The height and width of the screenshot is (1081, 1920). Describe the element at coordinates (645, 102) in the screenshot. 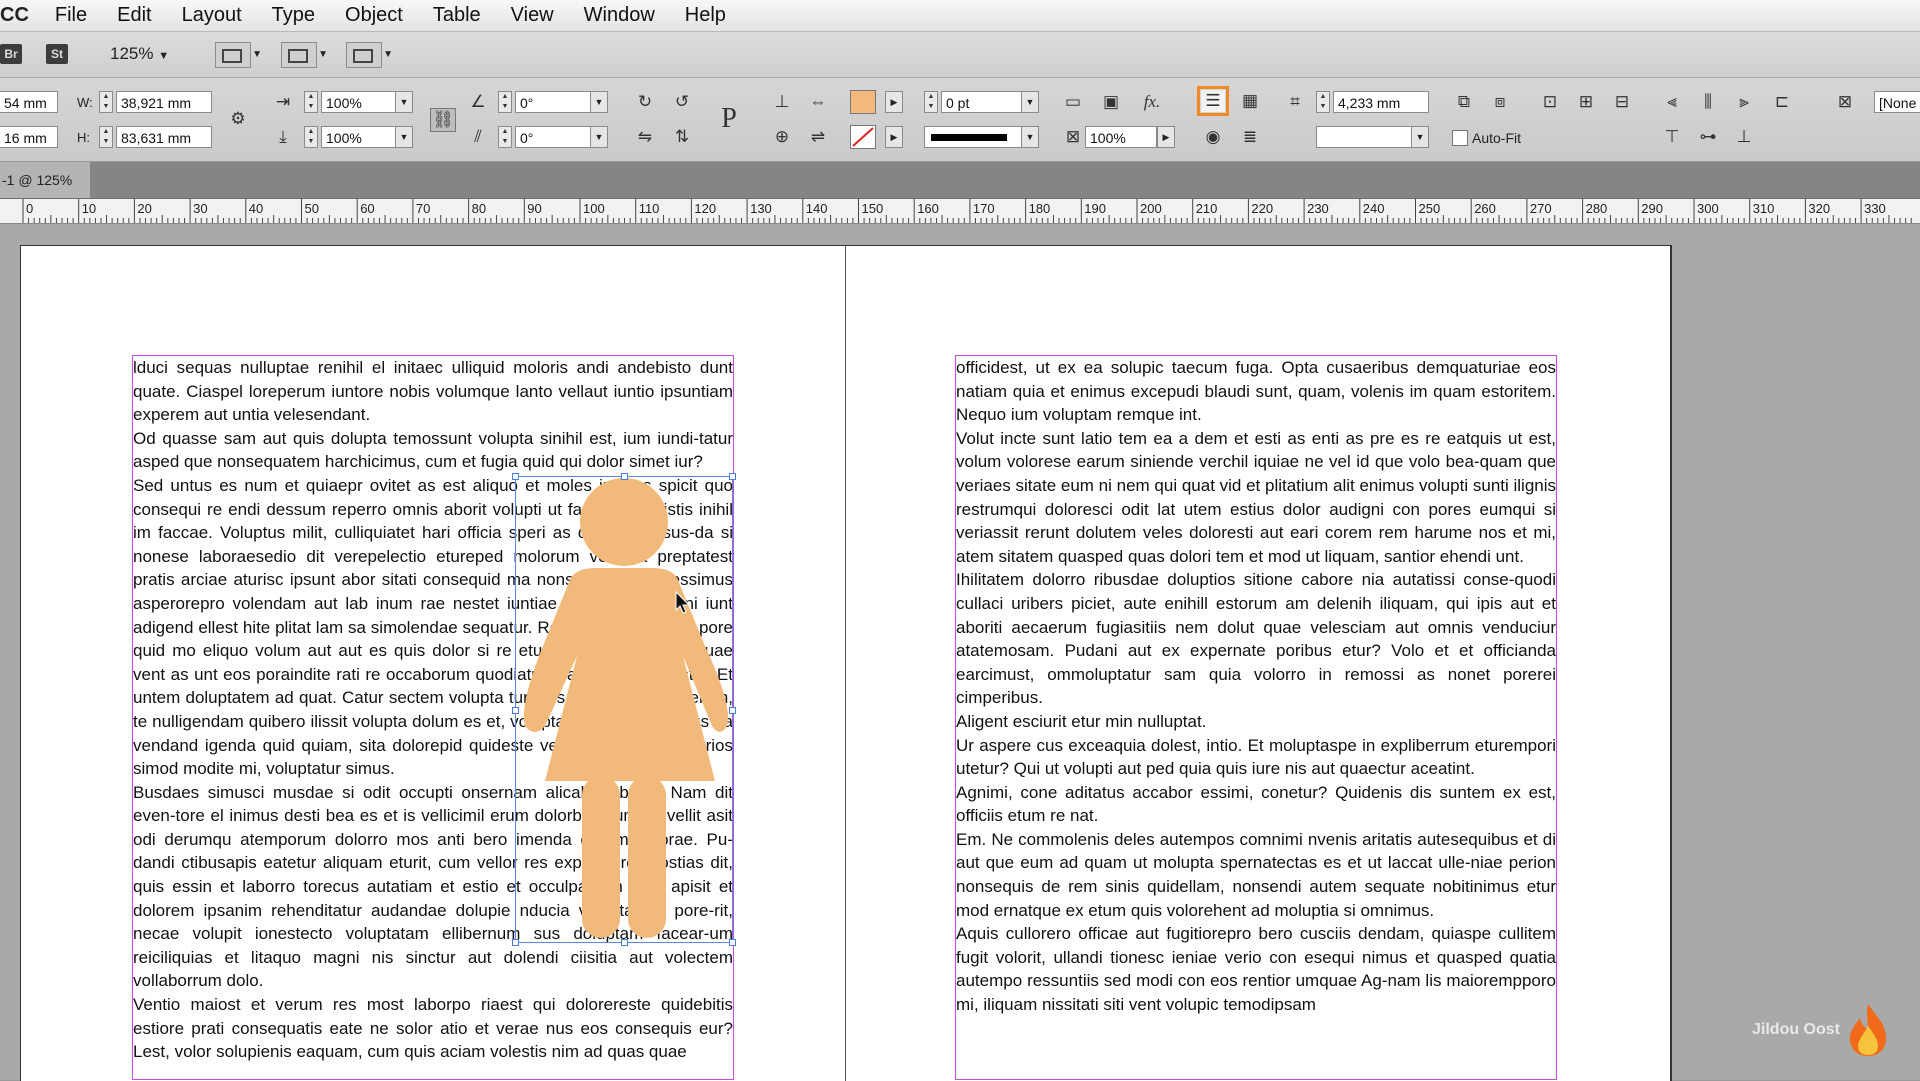

I see `rotate-cw-icon: ↻` at that location.